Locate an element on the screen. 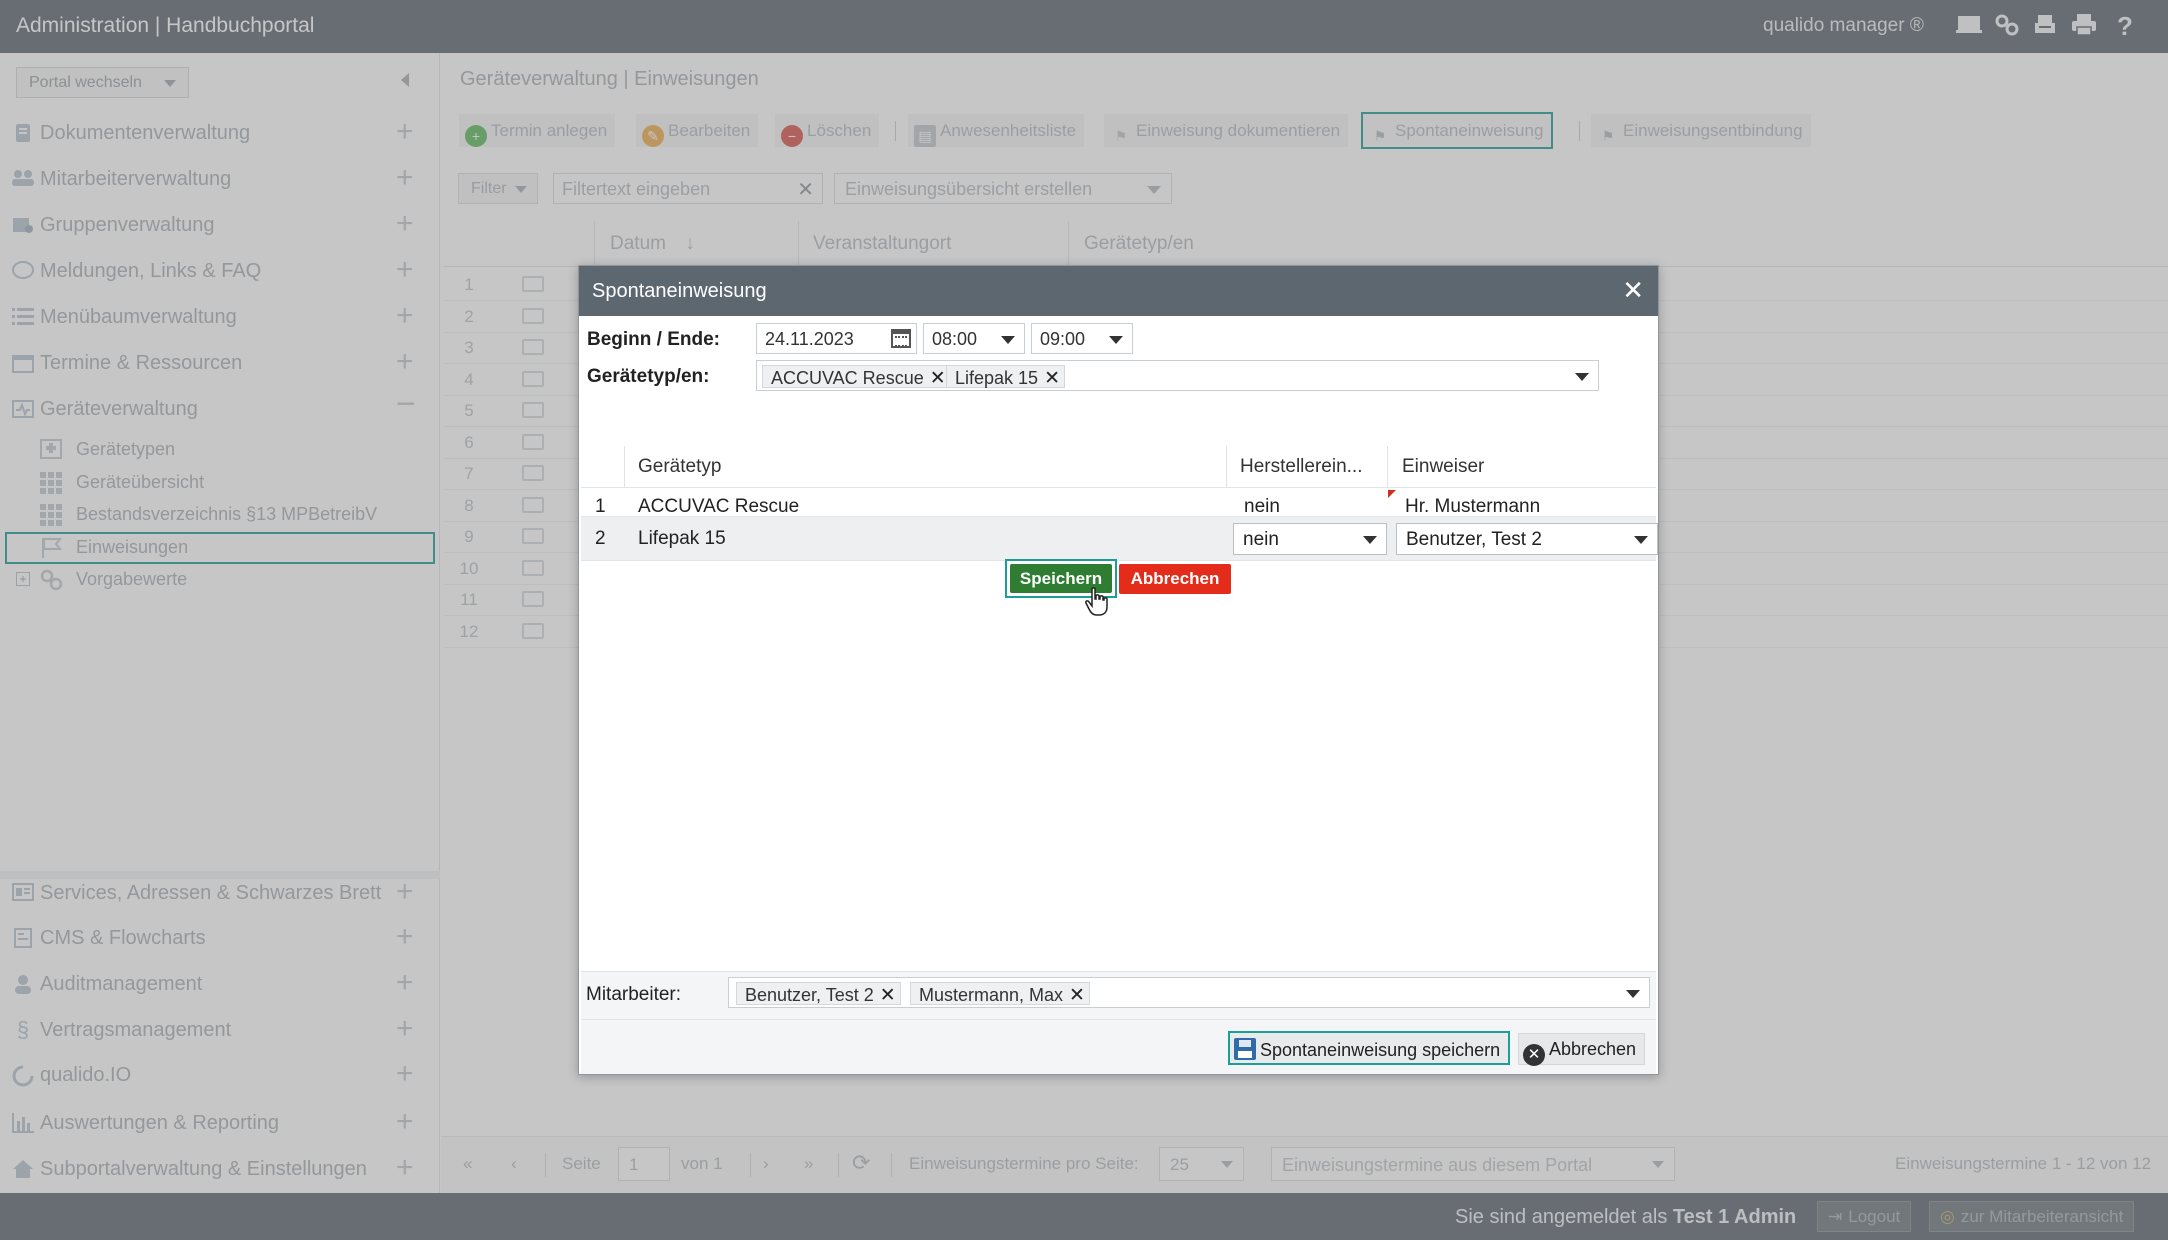  column-geraetetyp: Gerätetyp is located at coordinates (680, 466).